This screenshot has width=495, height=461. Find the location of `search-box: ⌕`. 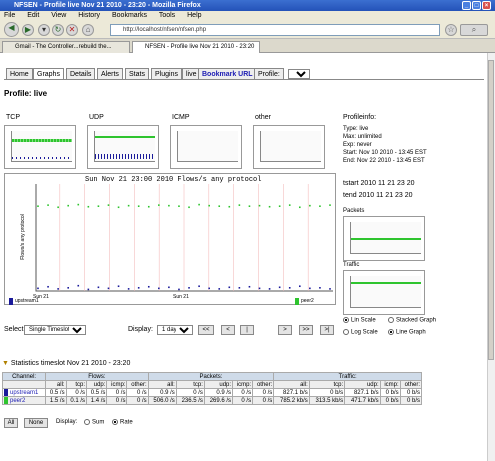

search-box: ⌕ is located at coordinates (474, 30).